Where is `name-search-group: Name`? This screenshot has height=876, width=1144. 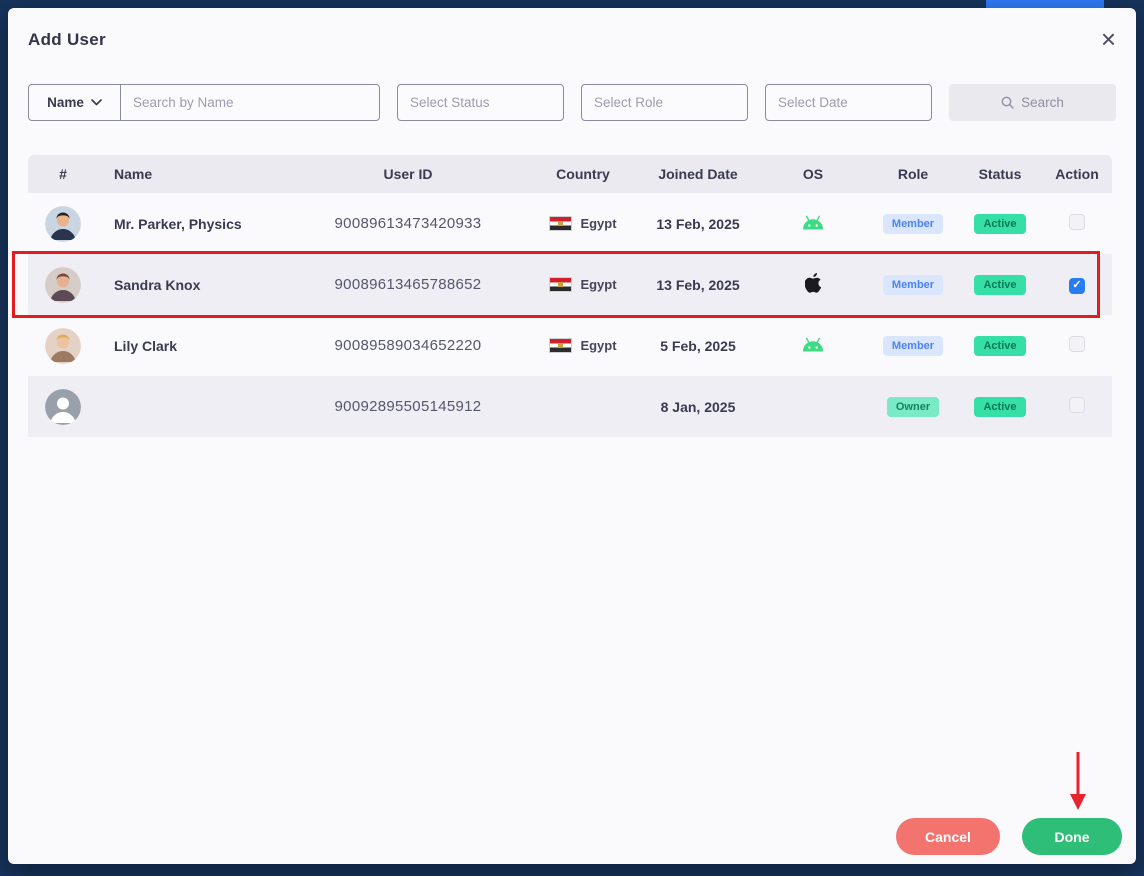
name-search-group: Name is located at coordinates (204, 102).